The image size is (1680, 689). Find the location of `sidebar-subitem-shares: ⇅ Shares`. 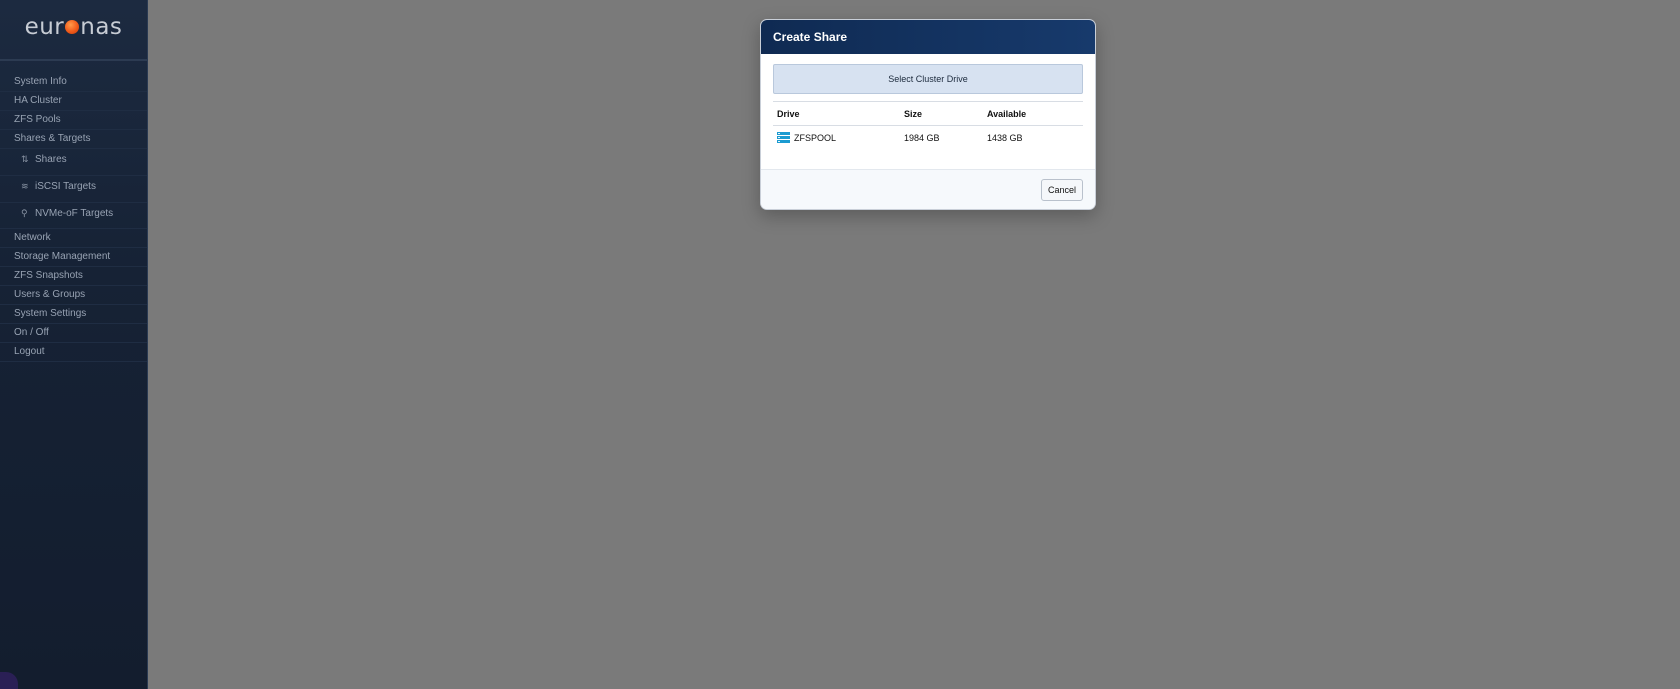

sidebar-subitem-shares: ⇅ Shares is located at coordinates (73, 162).